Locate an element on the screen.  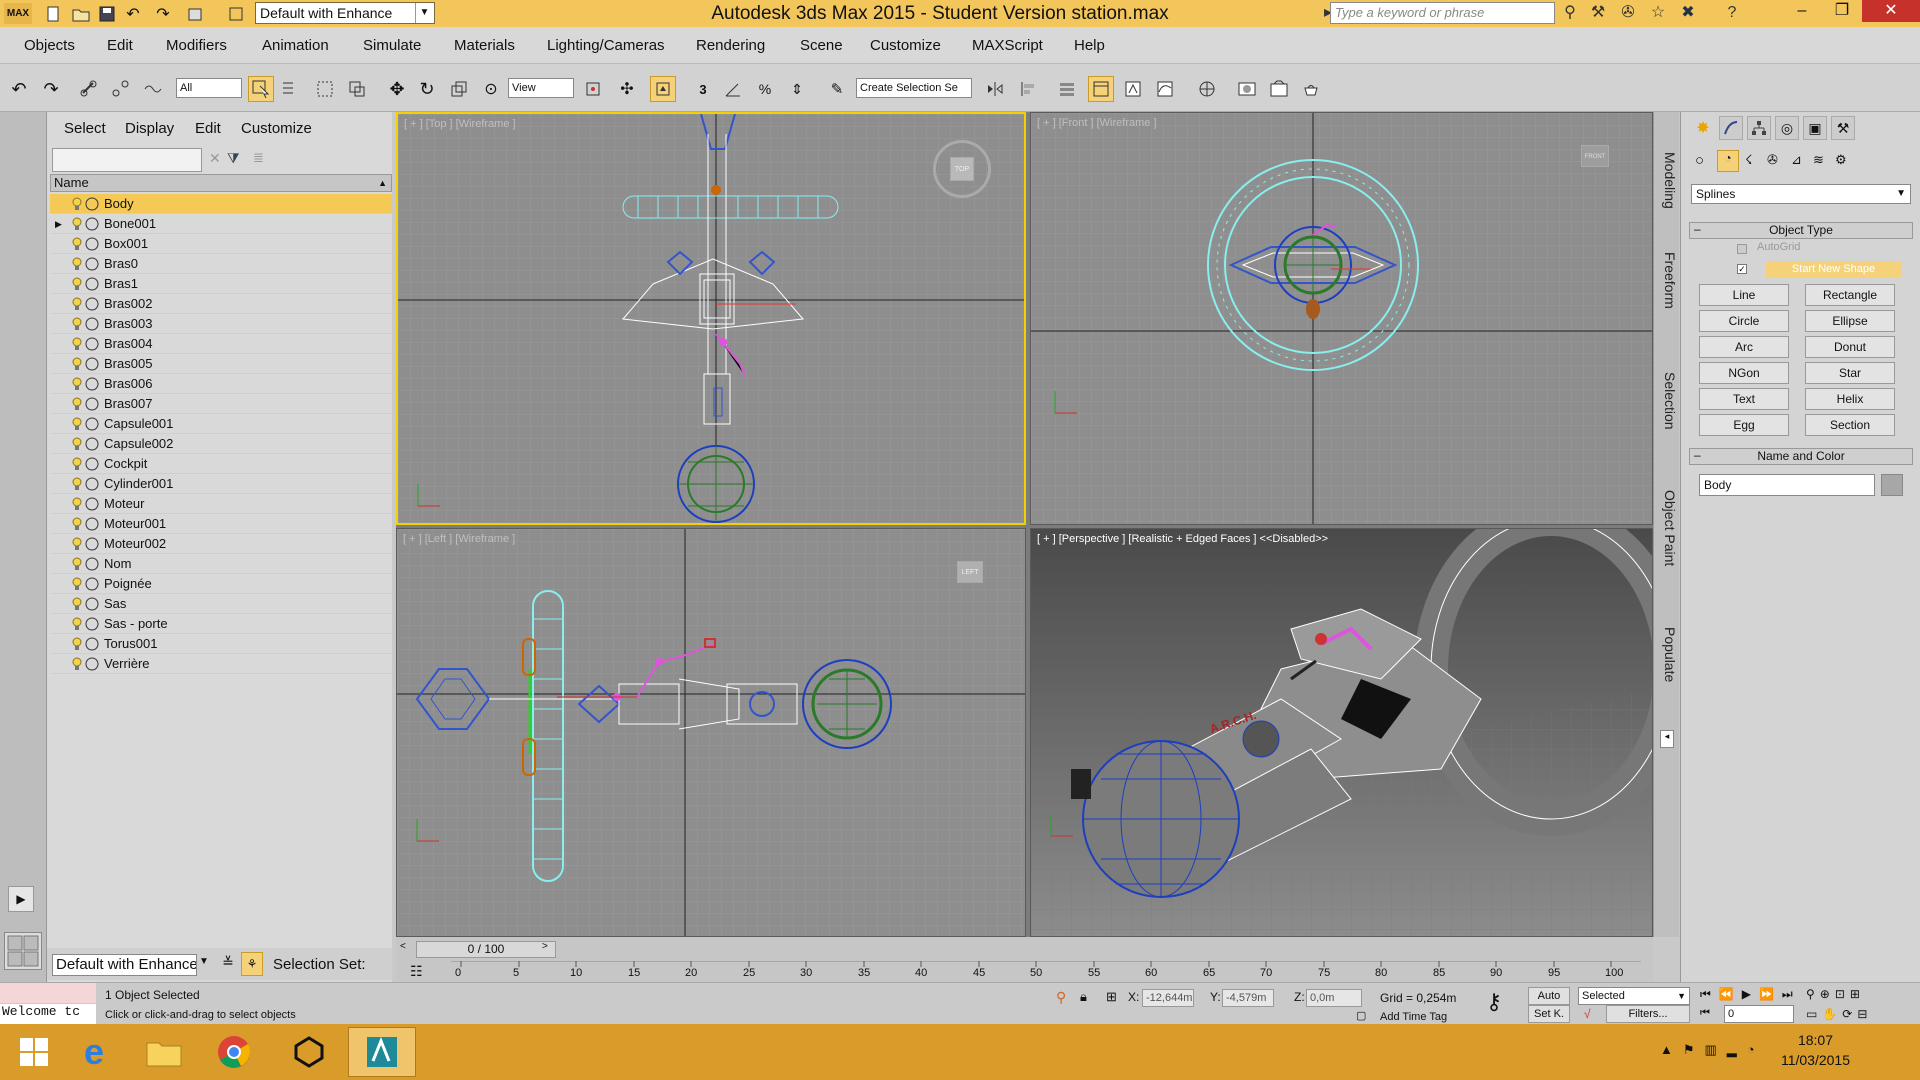
display-tab-icon: ▣ is located at coordinates (1815, 128).